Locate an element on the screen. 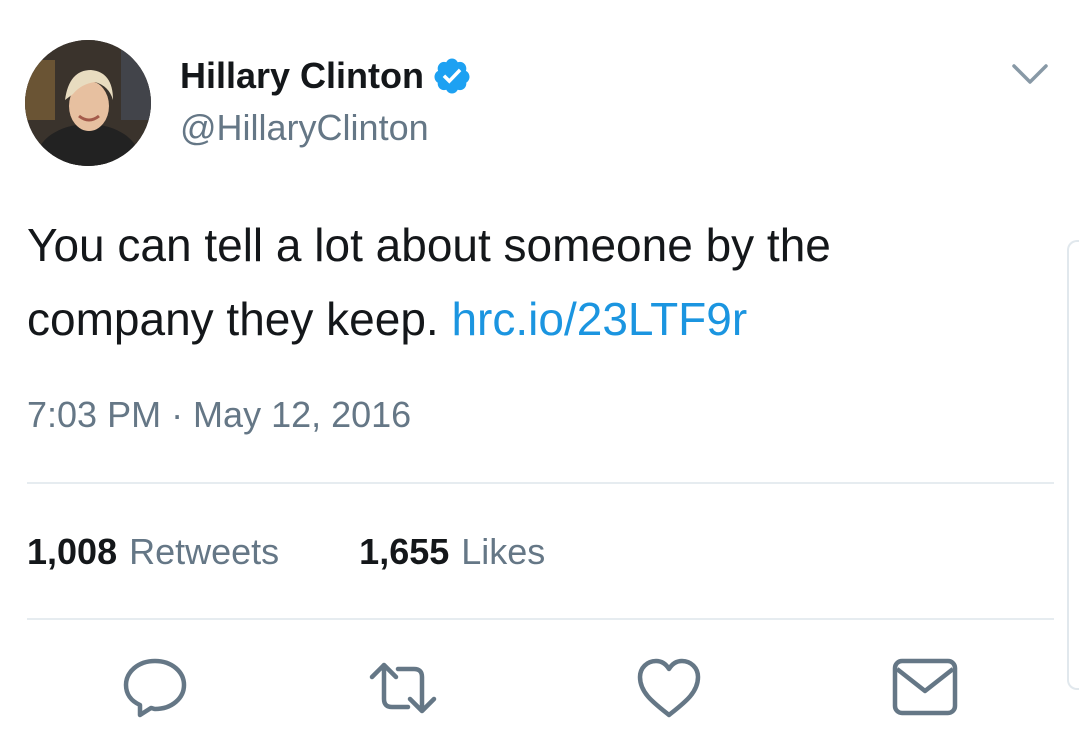 This screenshot has width=1079, height=731. retweet-button is located at coordinates (403, 688).